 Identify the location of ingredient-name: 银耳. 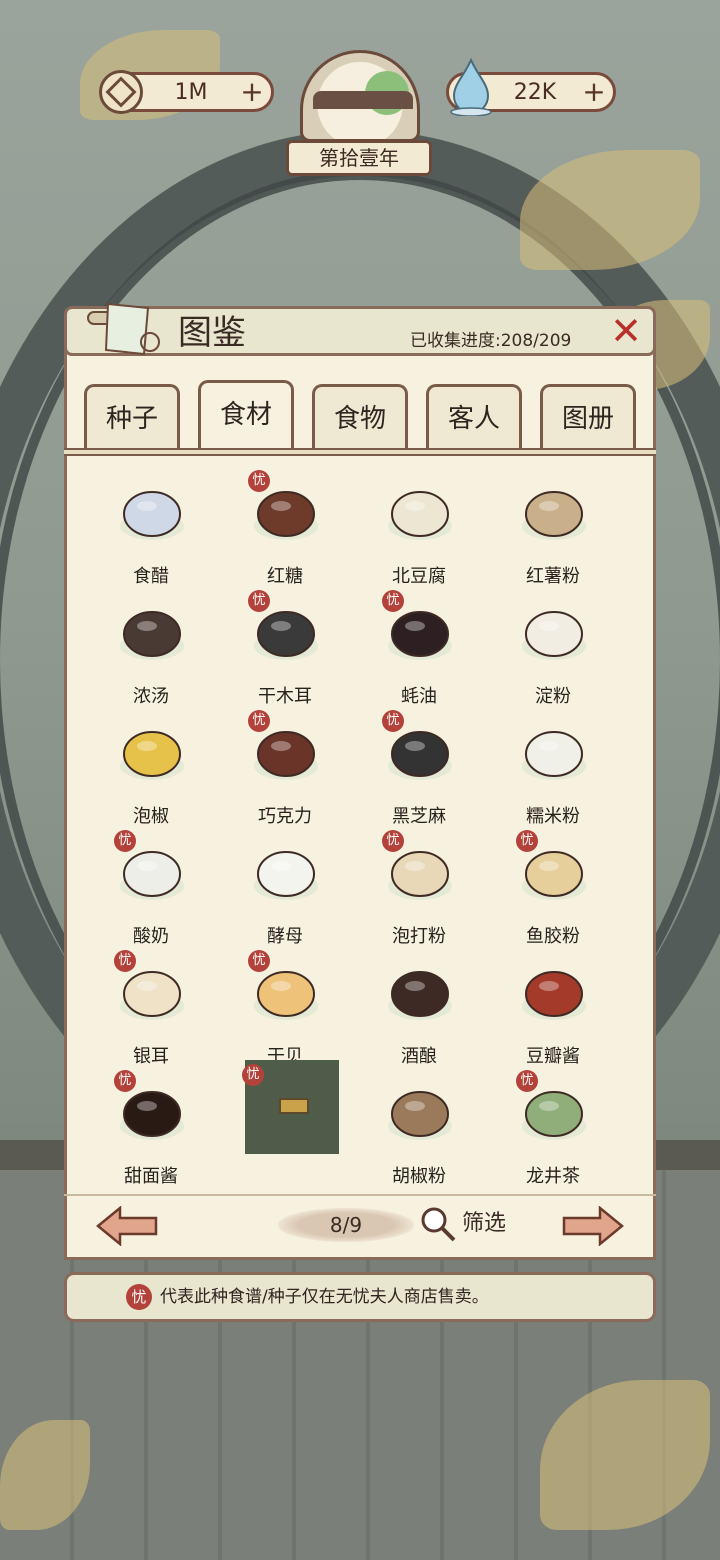
(151, 1056).